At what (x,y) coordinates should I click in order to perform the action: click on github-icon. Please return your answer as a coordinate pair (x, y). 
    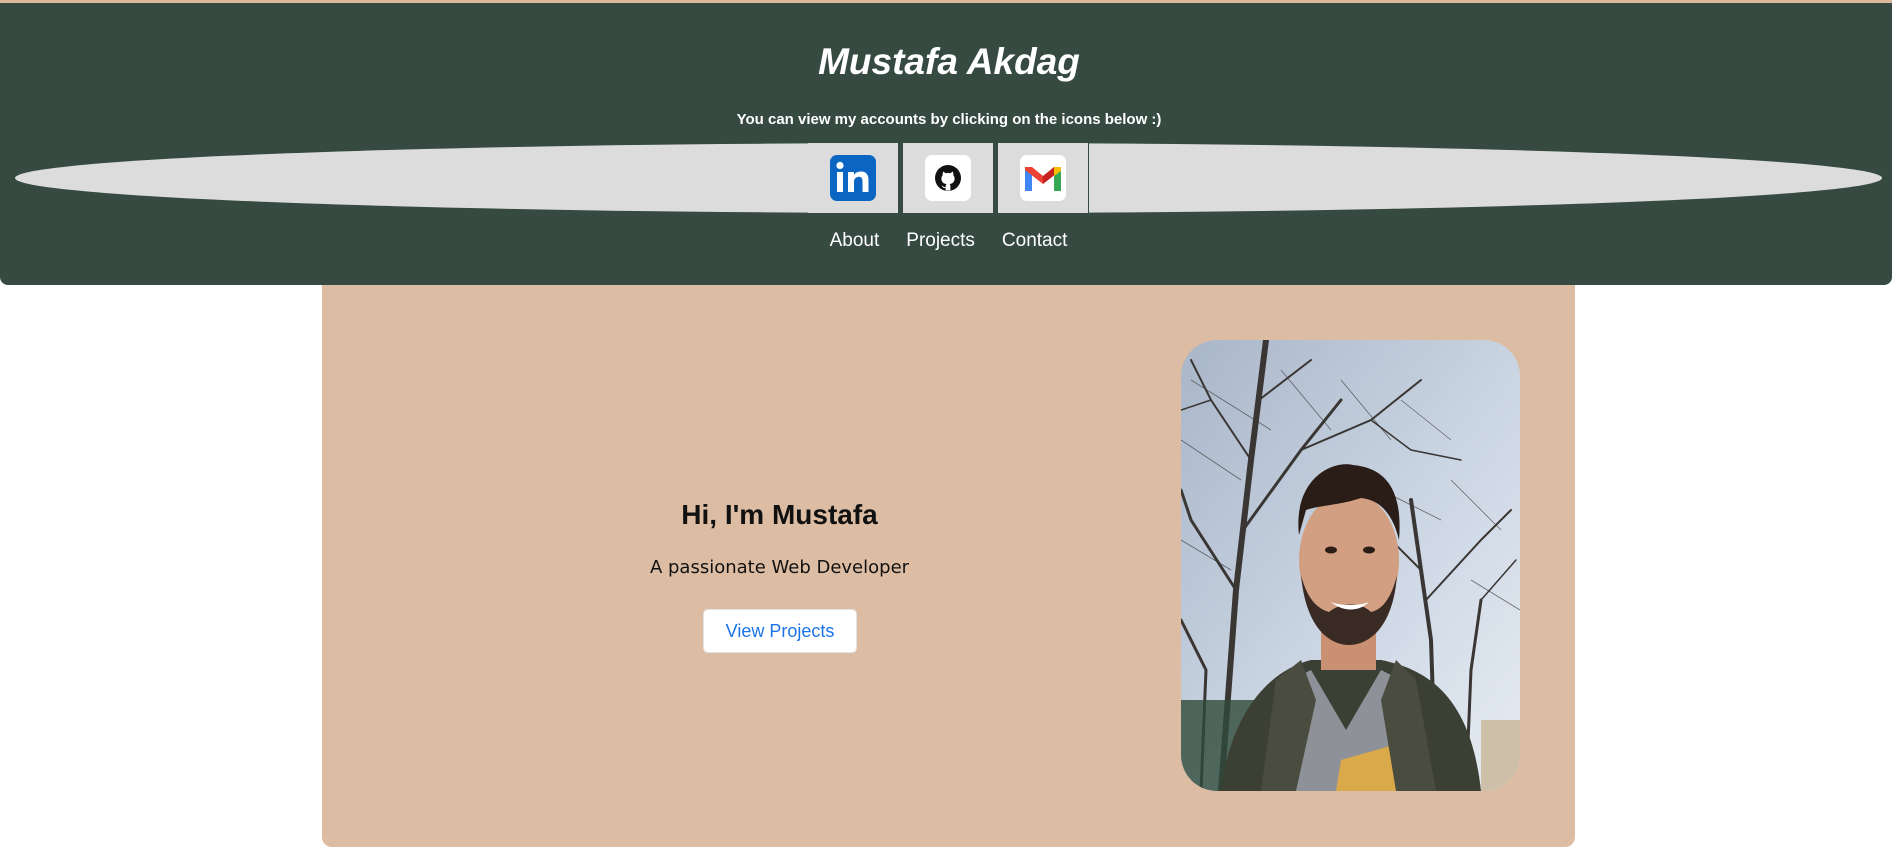
    Looking at the image, I should click on (948, 178).